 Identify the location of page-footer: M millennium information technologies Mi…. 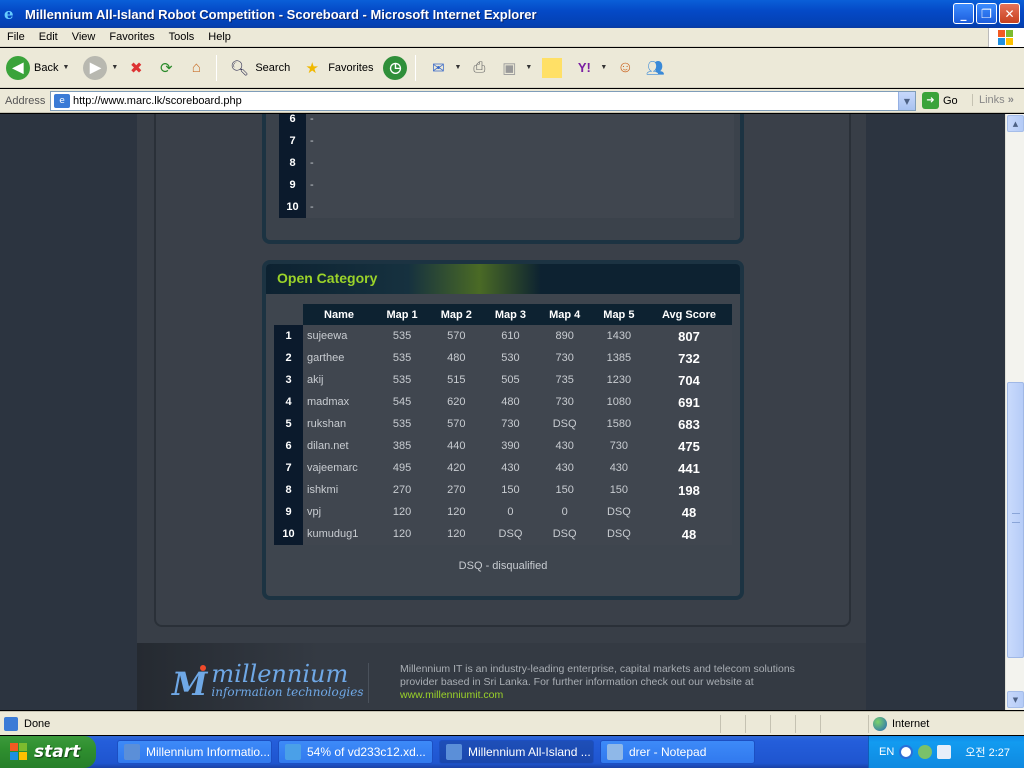
(501, 676).